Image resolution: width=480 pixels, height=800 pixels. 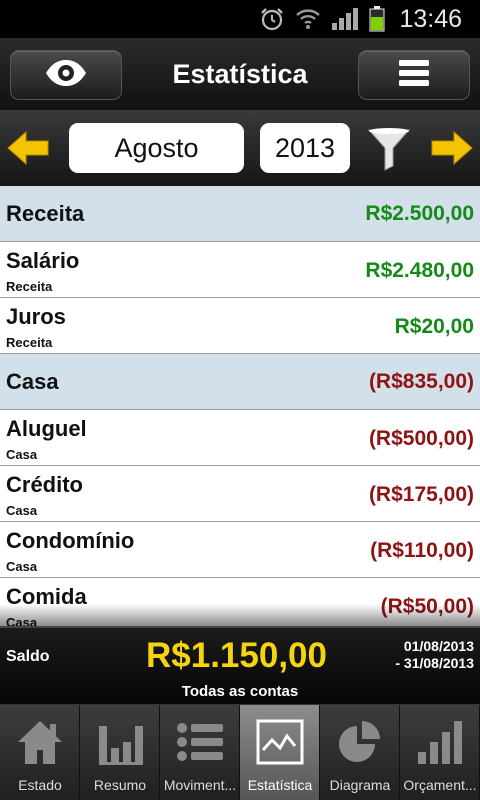 I want to click on view-button, so click(x=66, y=75).